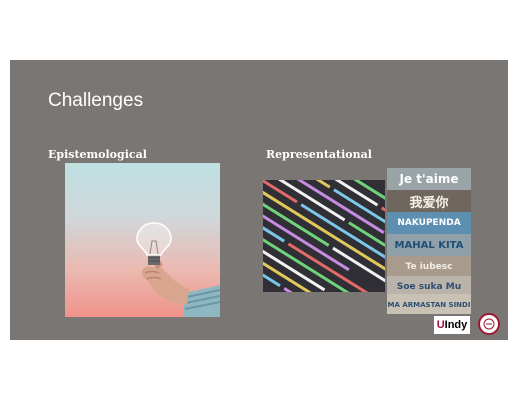 Image resolution: width=518 pixels, height=400 pixels. I want to click on plank-ma-armastan: MA ARMASTAN SINDI, so click(429, 304).